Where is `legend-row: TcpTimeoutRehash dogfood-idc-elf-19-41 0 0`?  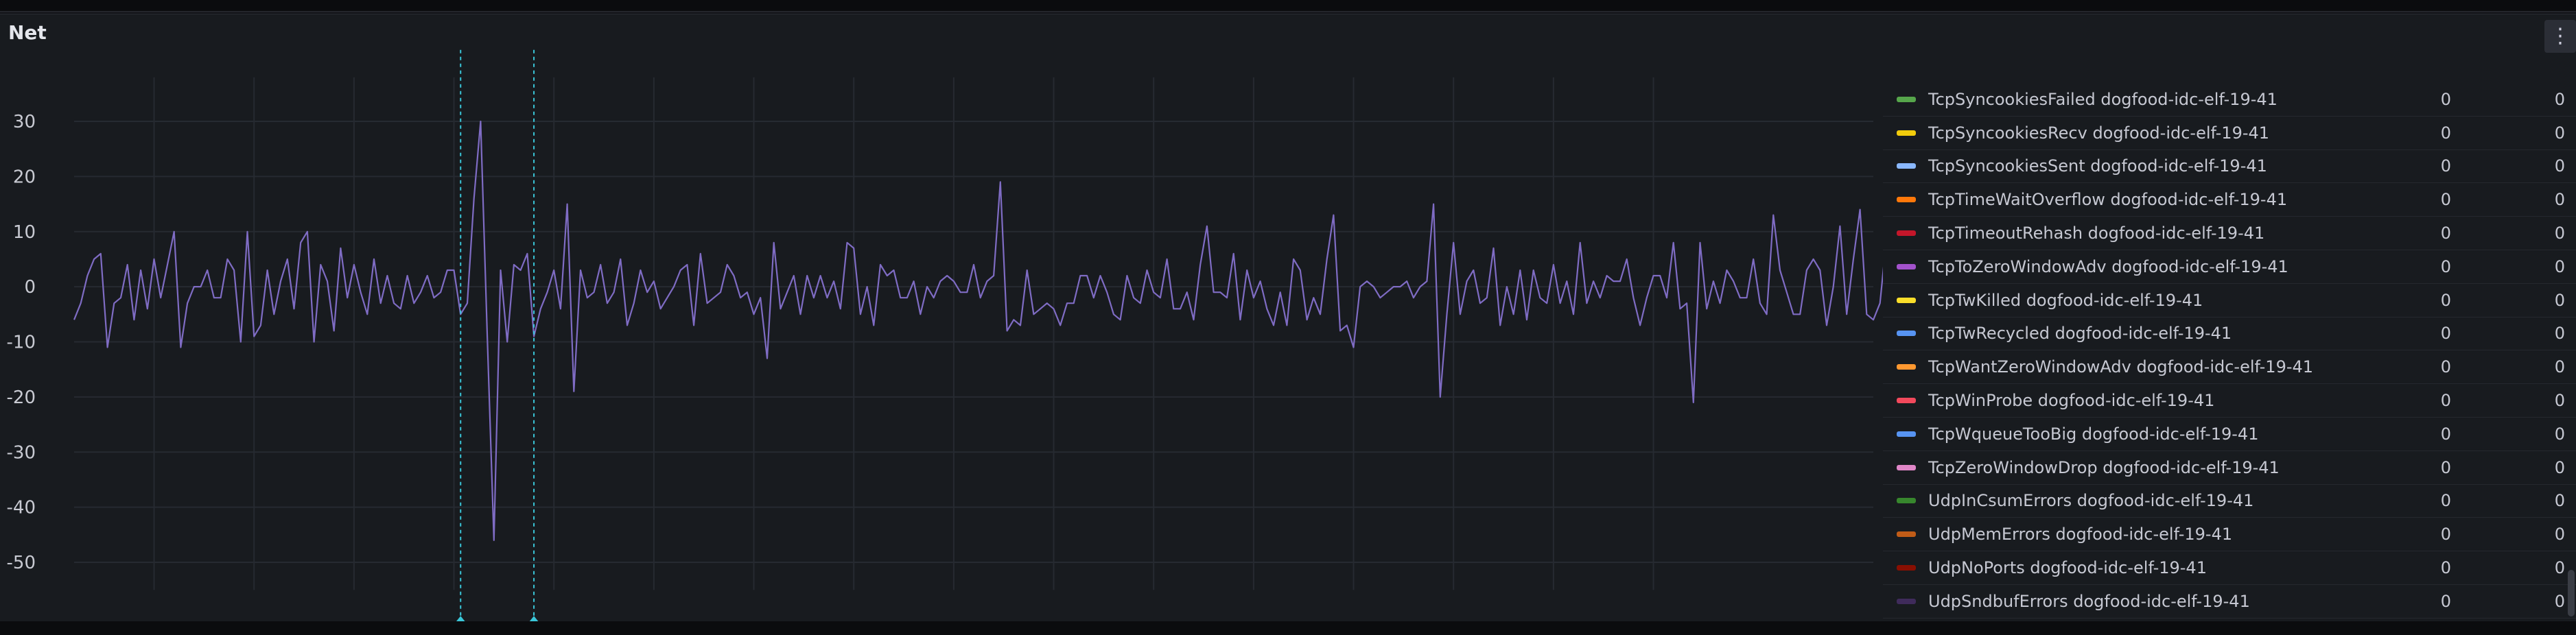 legend-row: TcpTimeoutRehash dogfood-idc-elf-19-41 0 0 is located at coordinates (2229, 233).